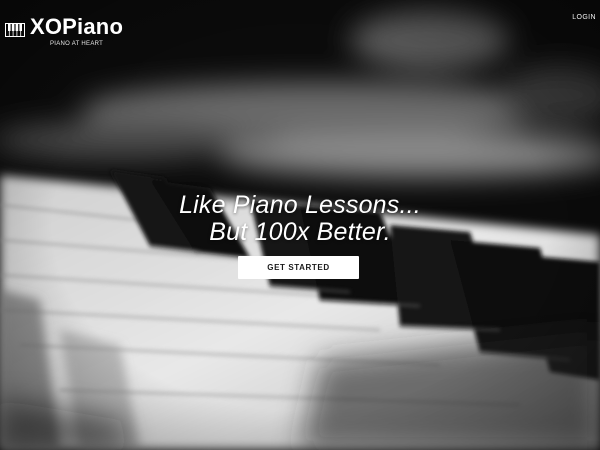 The height and width of the screenshot is (450, 600). What do you see at coordinates (76, 44) in the screenshot?
I see `brand-tagline: PIANO AT HEART` at bounding box center [76, 44].